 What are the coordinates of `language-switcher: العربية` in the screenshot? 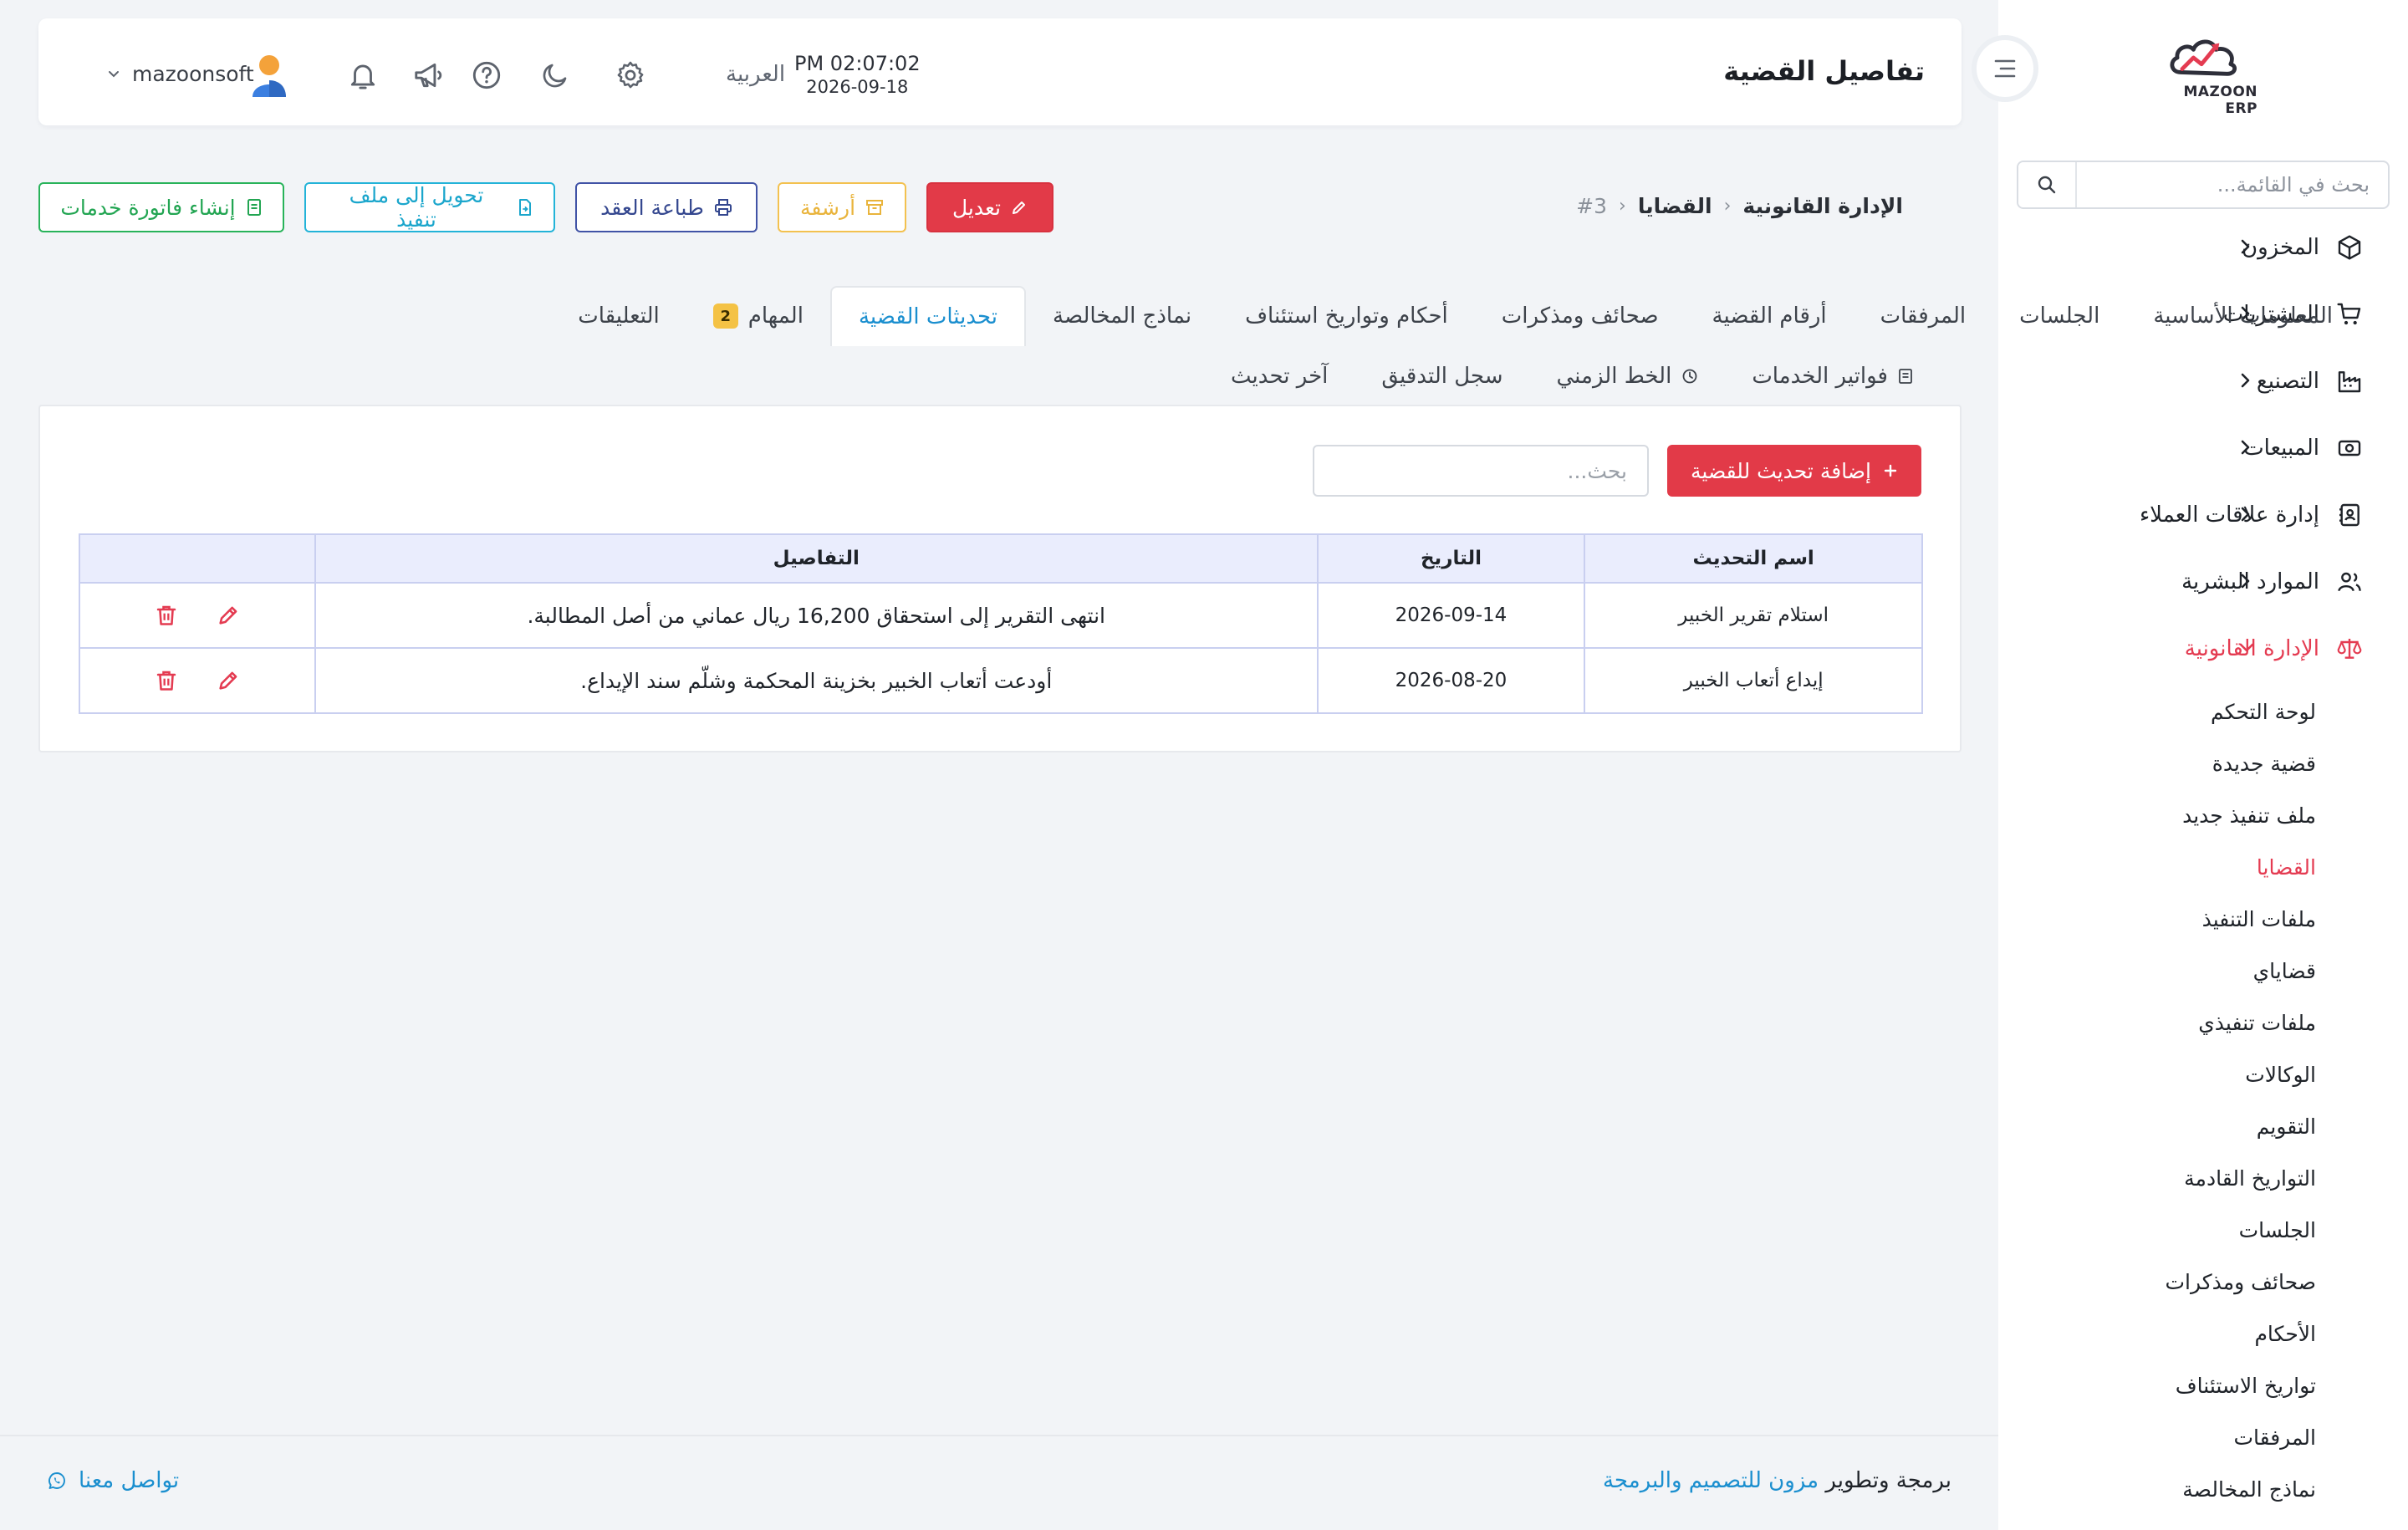 It's located at (756, 74).